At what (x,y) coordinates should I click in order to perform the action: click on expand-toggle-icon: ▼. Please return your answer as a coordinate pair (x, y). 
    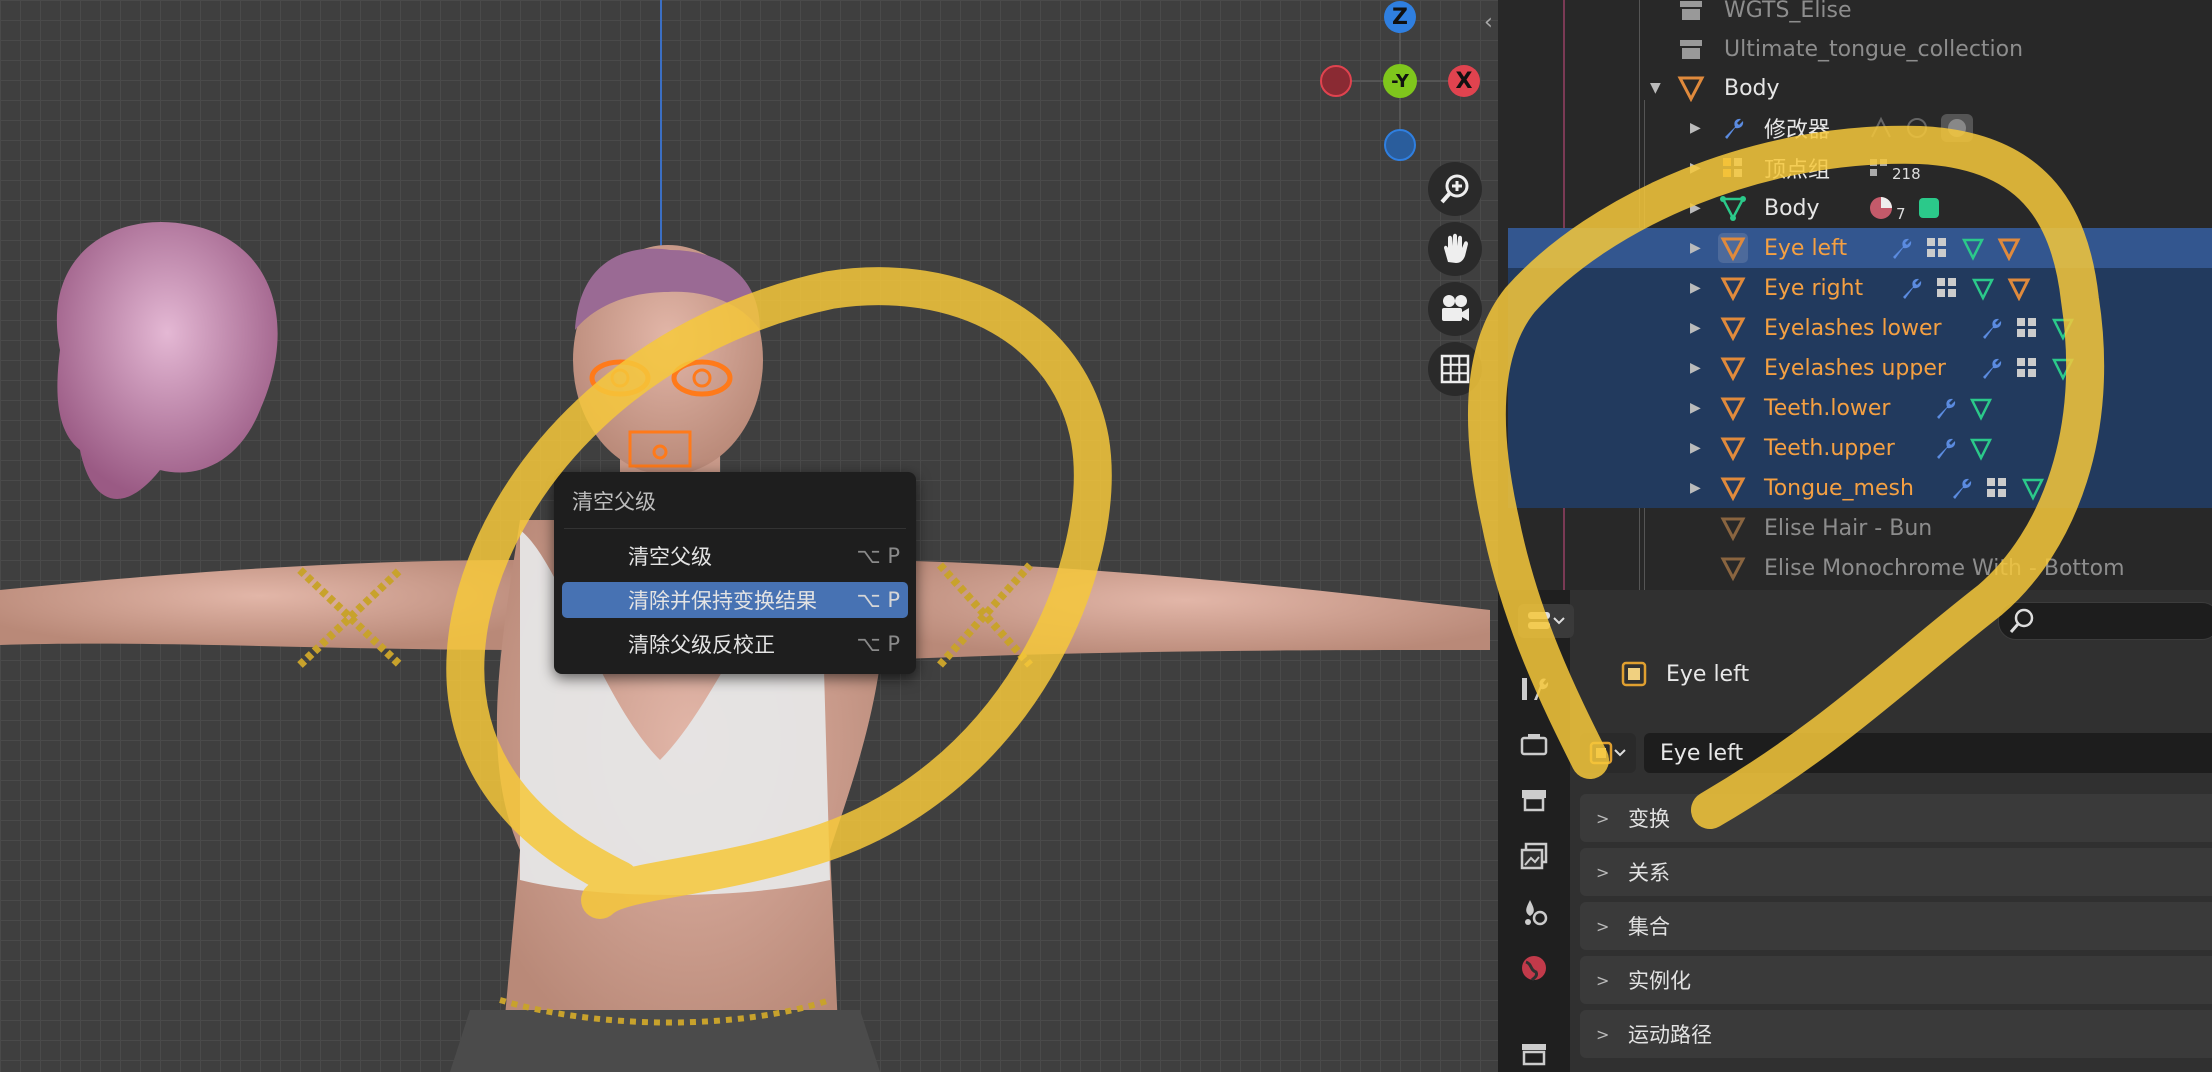
    Looking at the image, I should click on (1655, 88).